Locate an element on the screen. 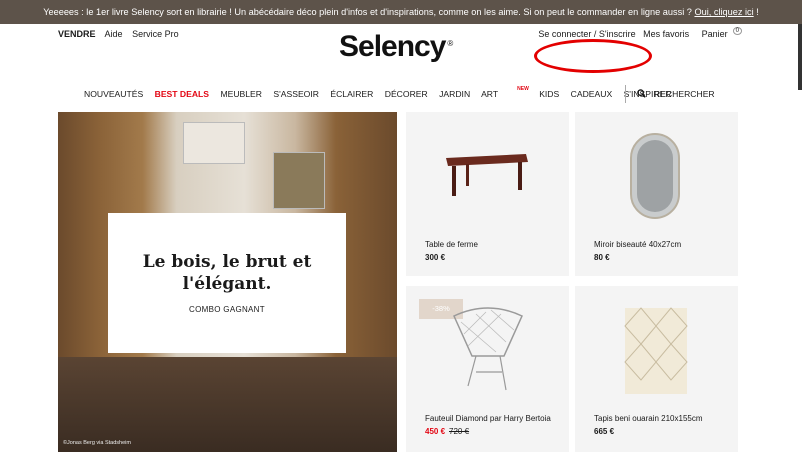 The height and width of the screenshot is (471, 802). header-left-links: VENDRE Aide Service Pro is located at coordinates (122, 34).